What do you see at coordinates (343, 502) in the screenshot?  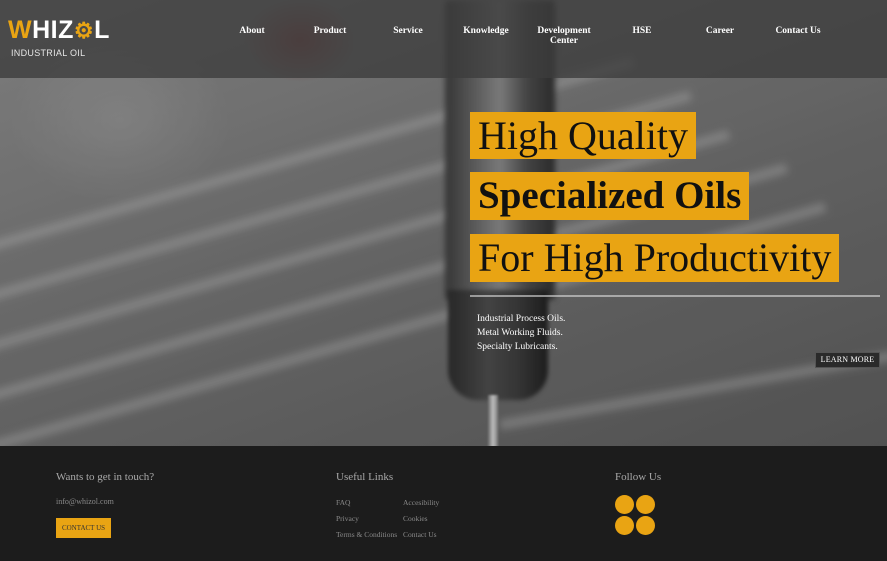 I see `footer-link-faq: FAQ` at bounding box center [343, 502].